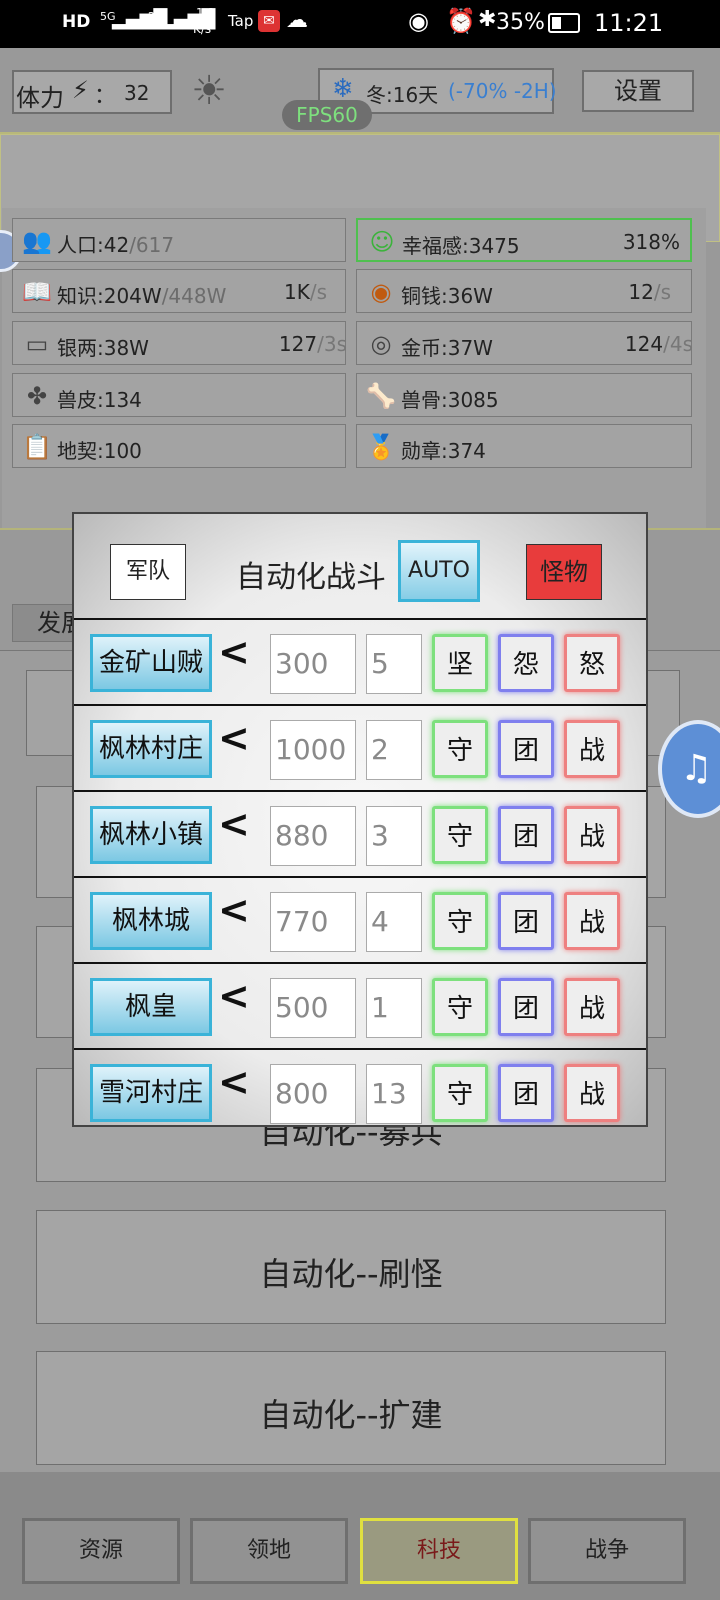  What do you see at coordinates (360, 919) in the screenshot?
I see `battle-row: 枫林城 < 770 4 守 团 战` at bounding box center [360, 919].